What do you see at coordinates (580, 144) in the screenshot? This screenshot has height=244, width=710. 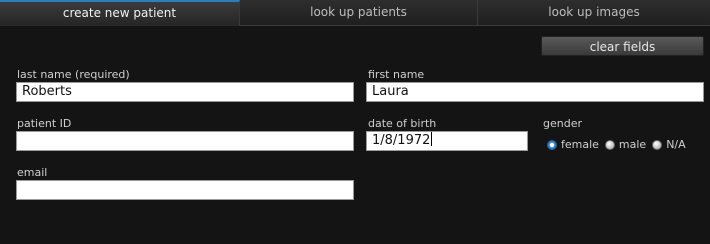 I see `gender-option-label: female` at bounding box center [580, 144].